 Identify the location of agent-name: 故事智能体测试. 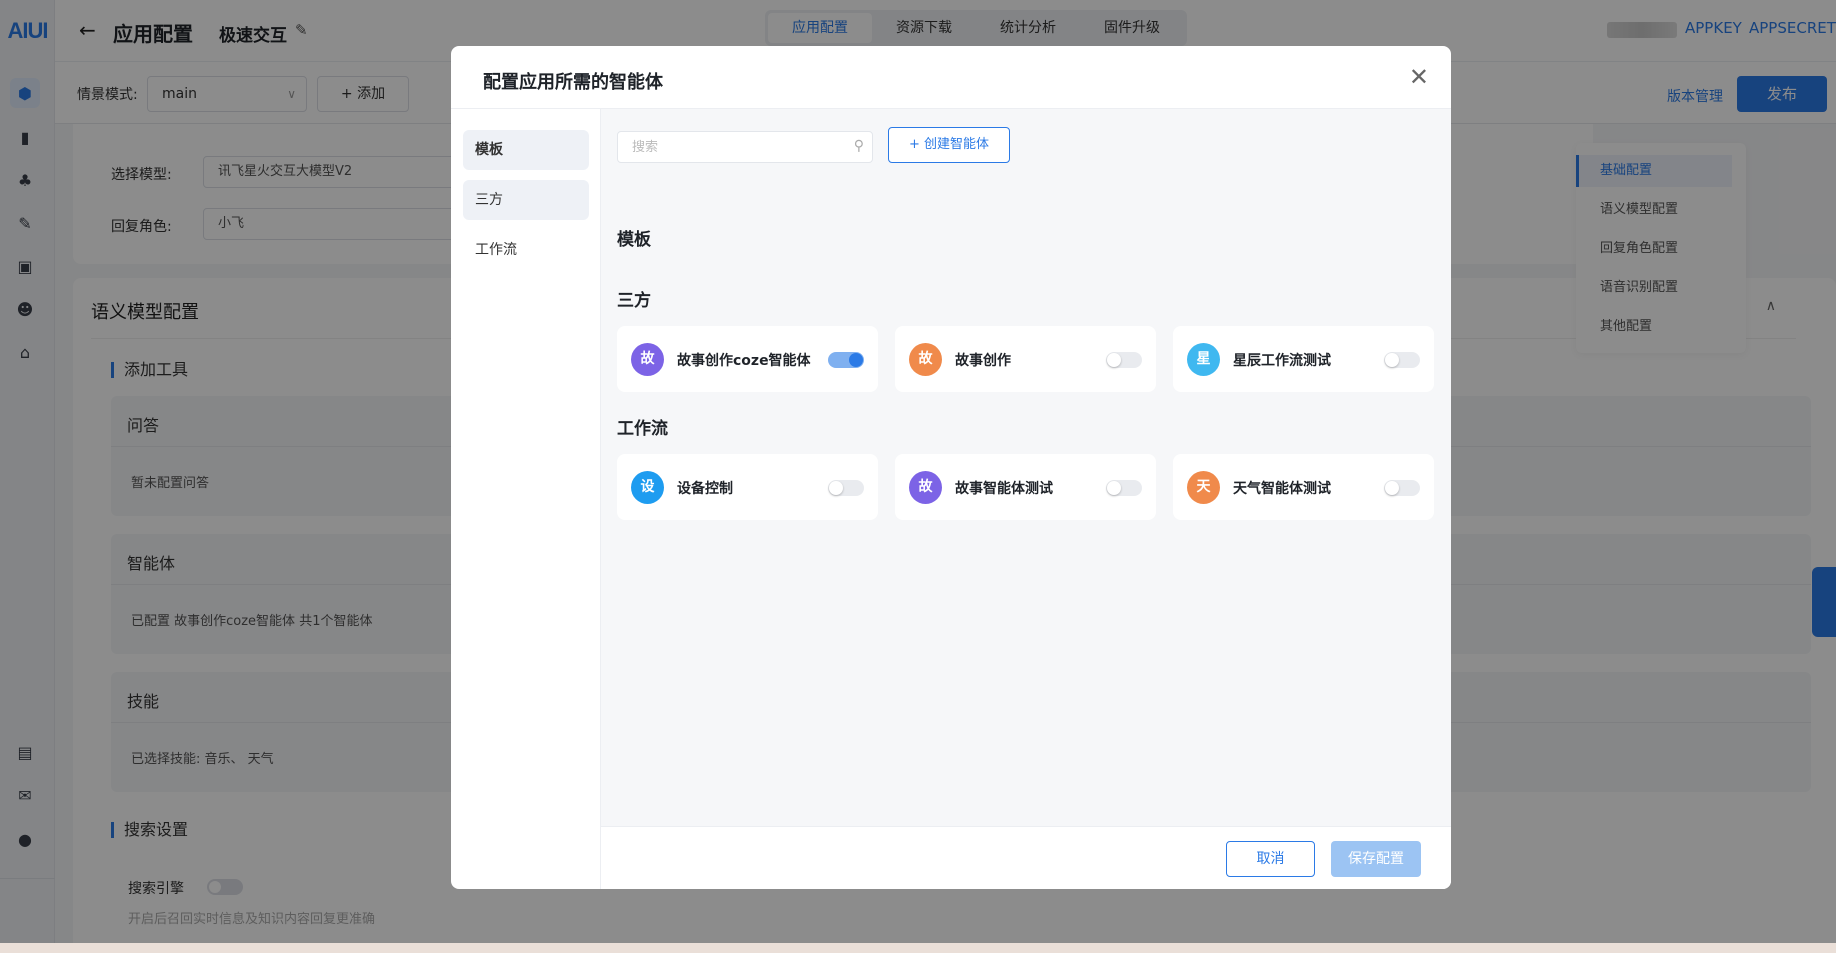
(1004, 489).